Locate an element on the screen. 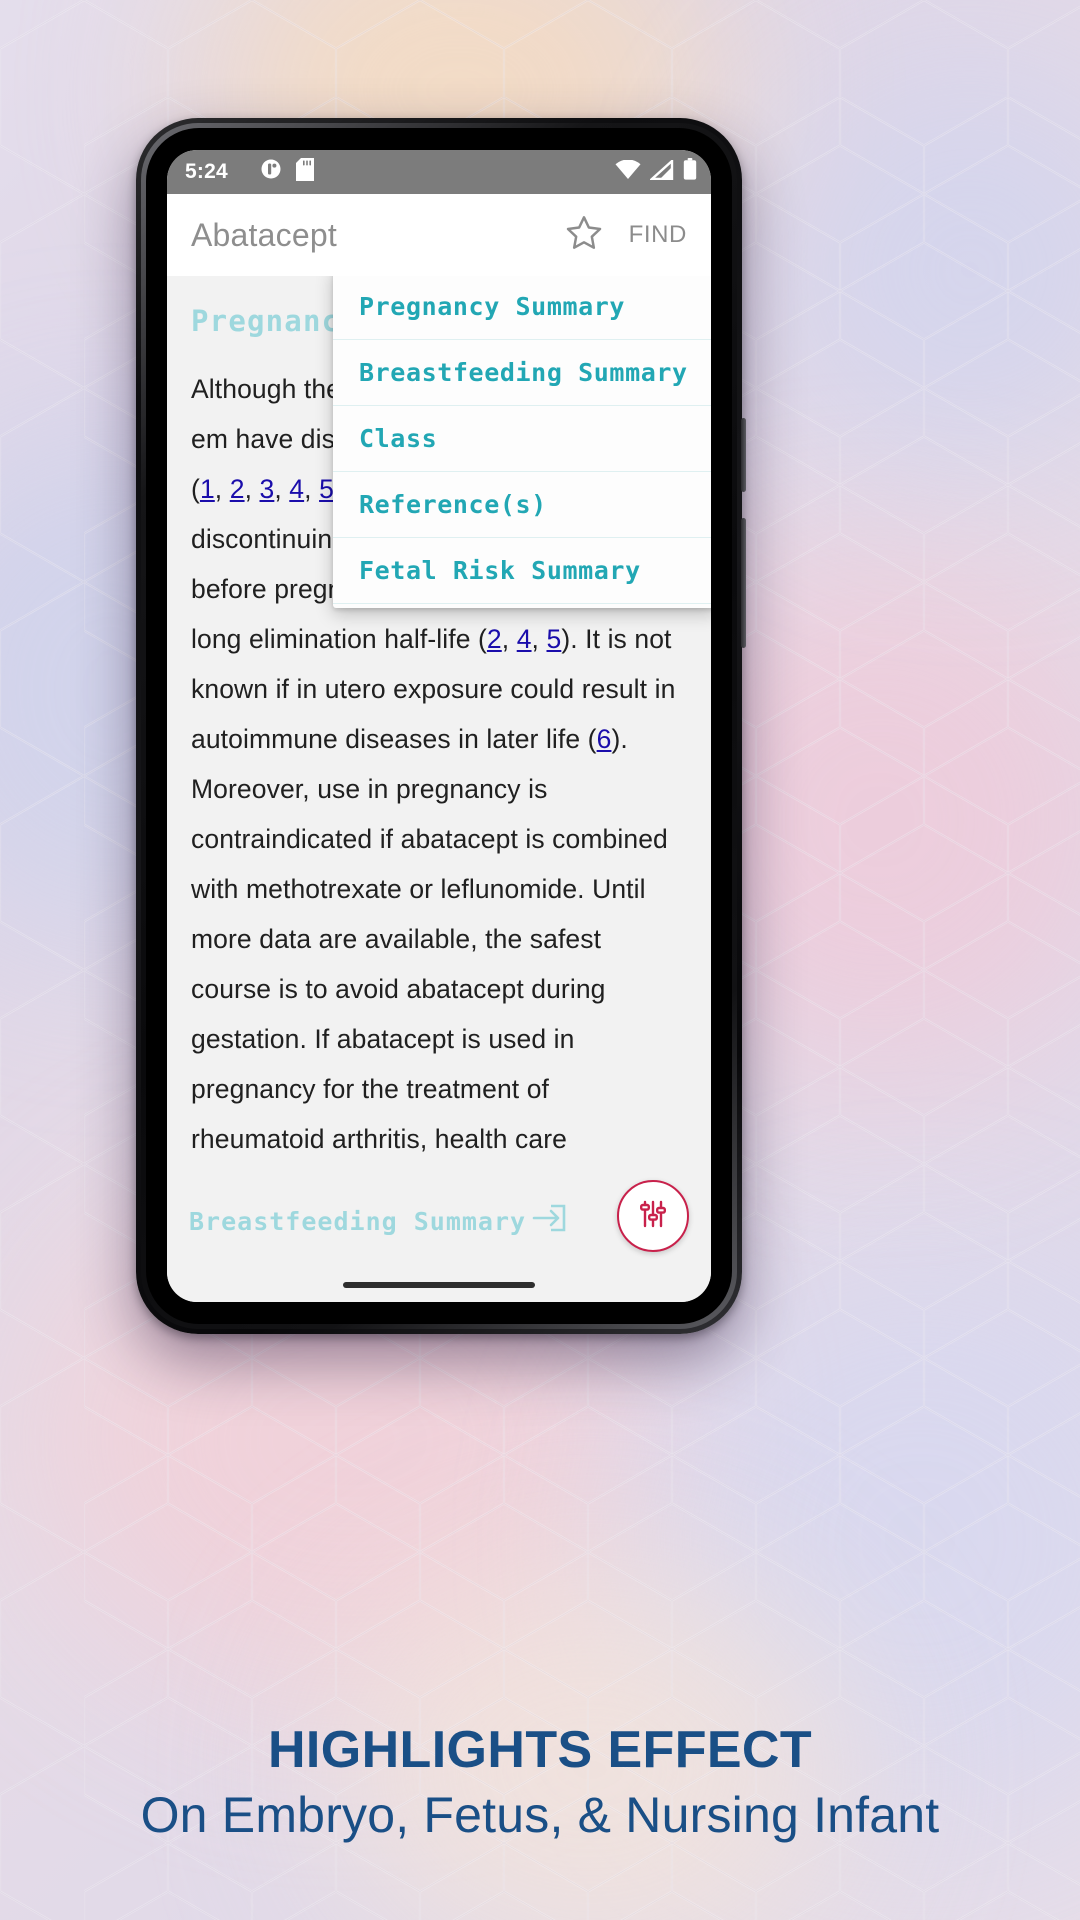  gesture-nav-bar is located at coordinates (439, 1285).